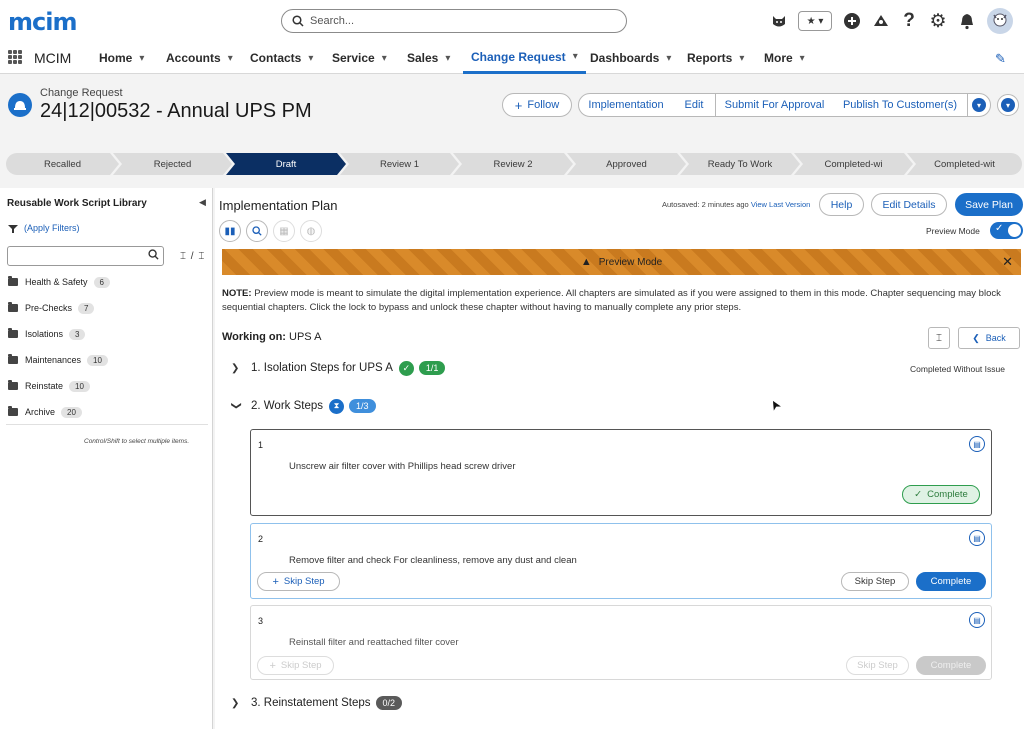 The width and height of the screenshot is (1024, 729). I want to click on app-launcher-icon, so click(15, 57).